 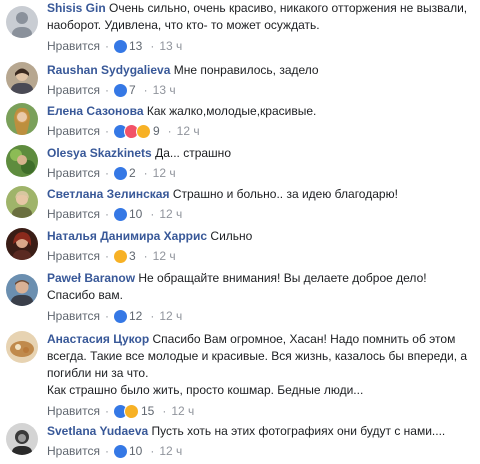 What do you see at coordinates (85, 295) in the screenshot?
I see `comment-text: Спасибо вам.` at bounding box center [85, 295].